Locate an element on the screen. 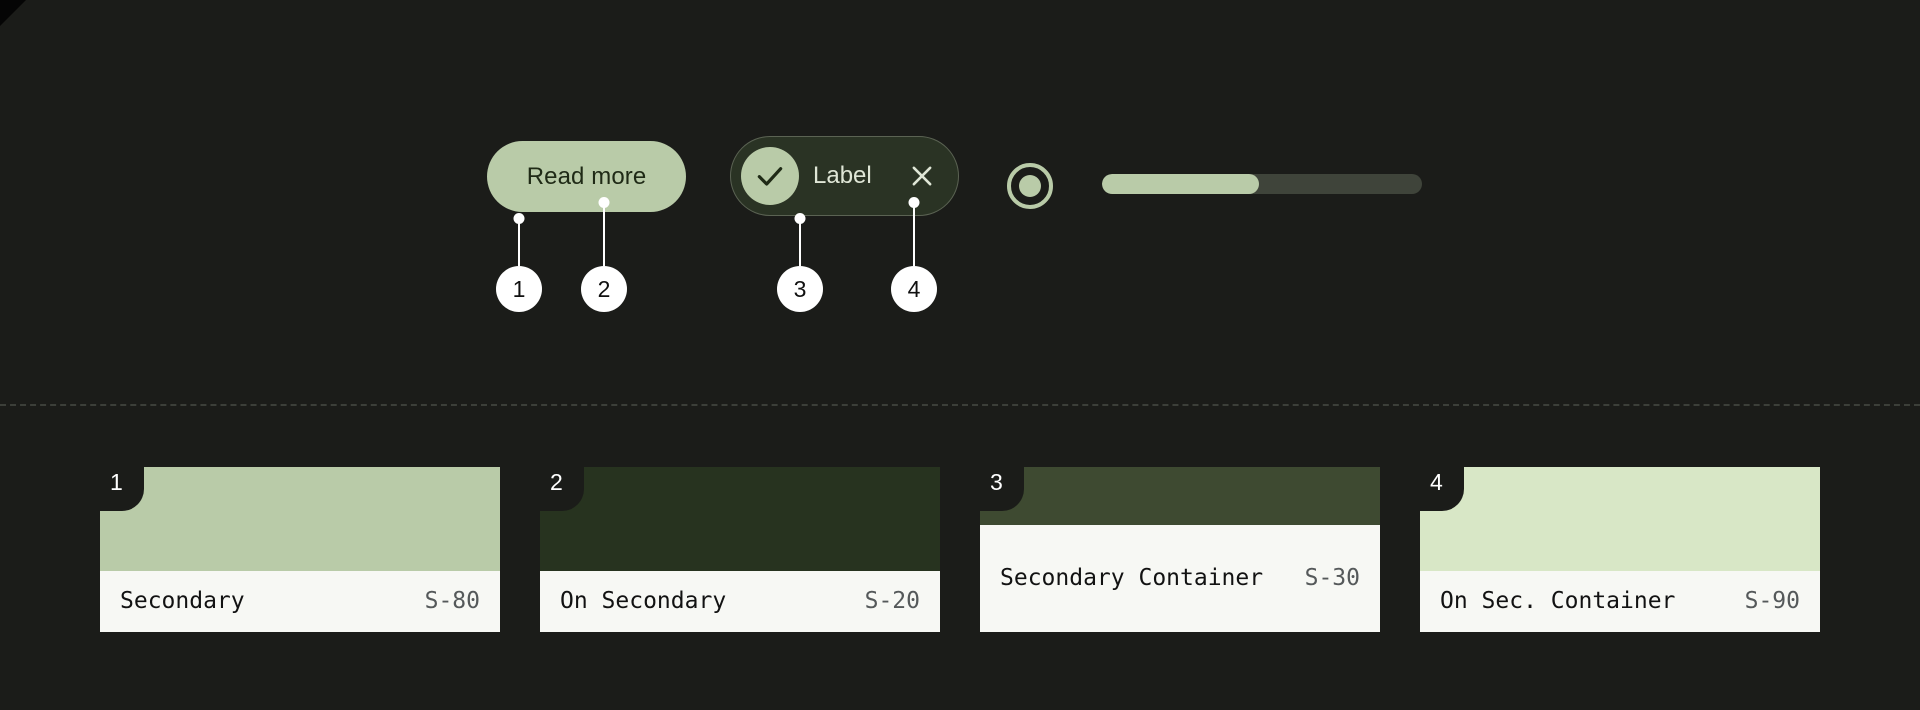 Image resolution: width=1920 pixels, height=710 pixels. color-swatch-card: 4 On Sec. Container S-90 is located at coordinates (1620, 549).